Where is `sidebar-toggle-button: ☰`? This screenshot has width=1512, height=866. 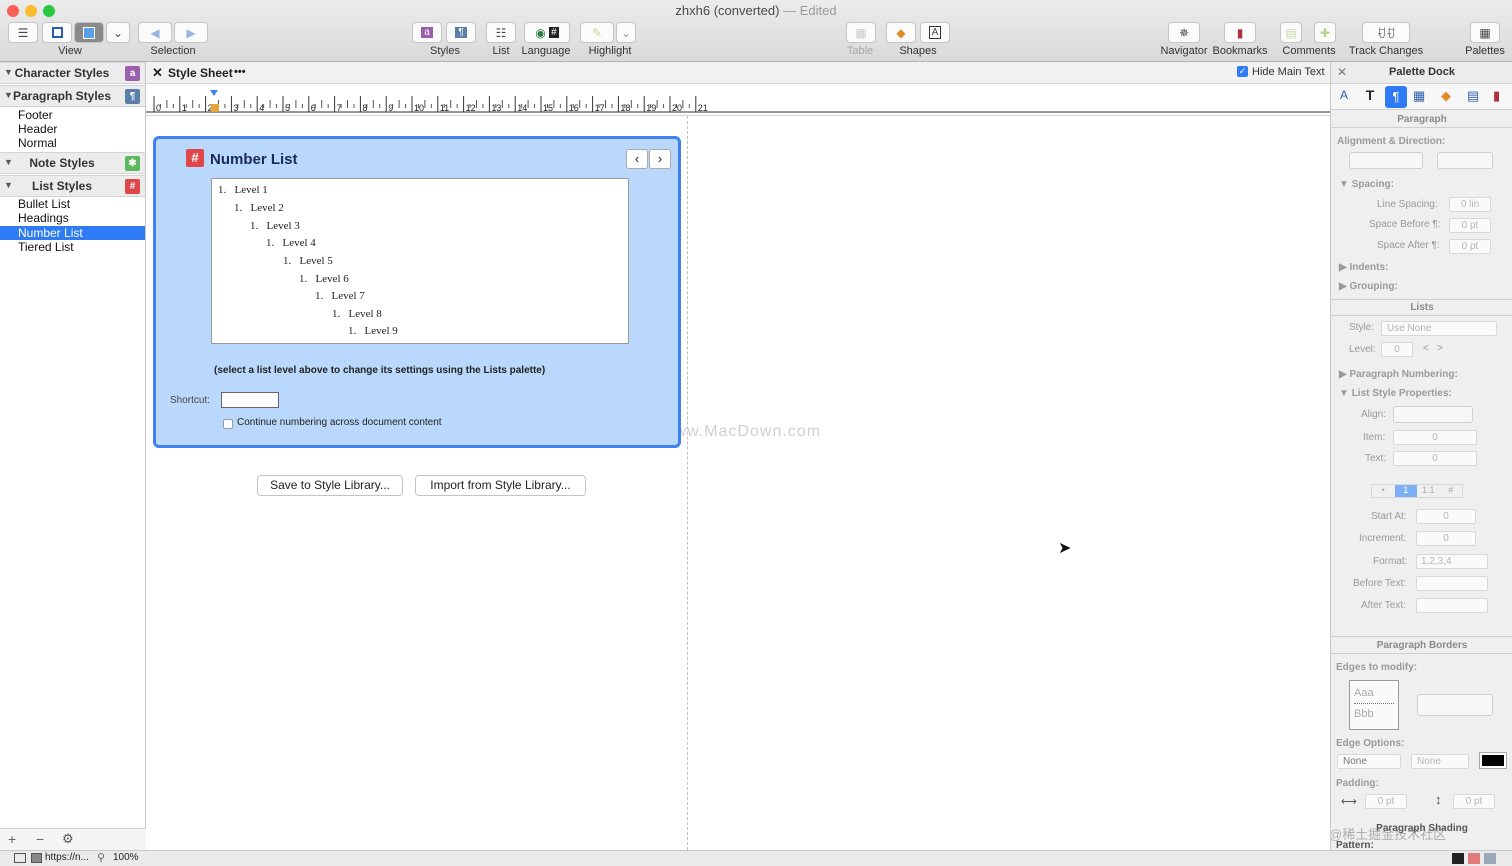 sidebar-toggle-button: ☰ is located at coordinates (23, 32).